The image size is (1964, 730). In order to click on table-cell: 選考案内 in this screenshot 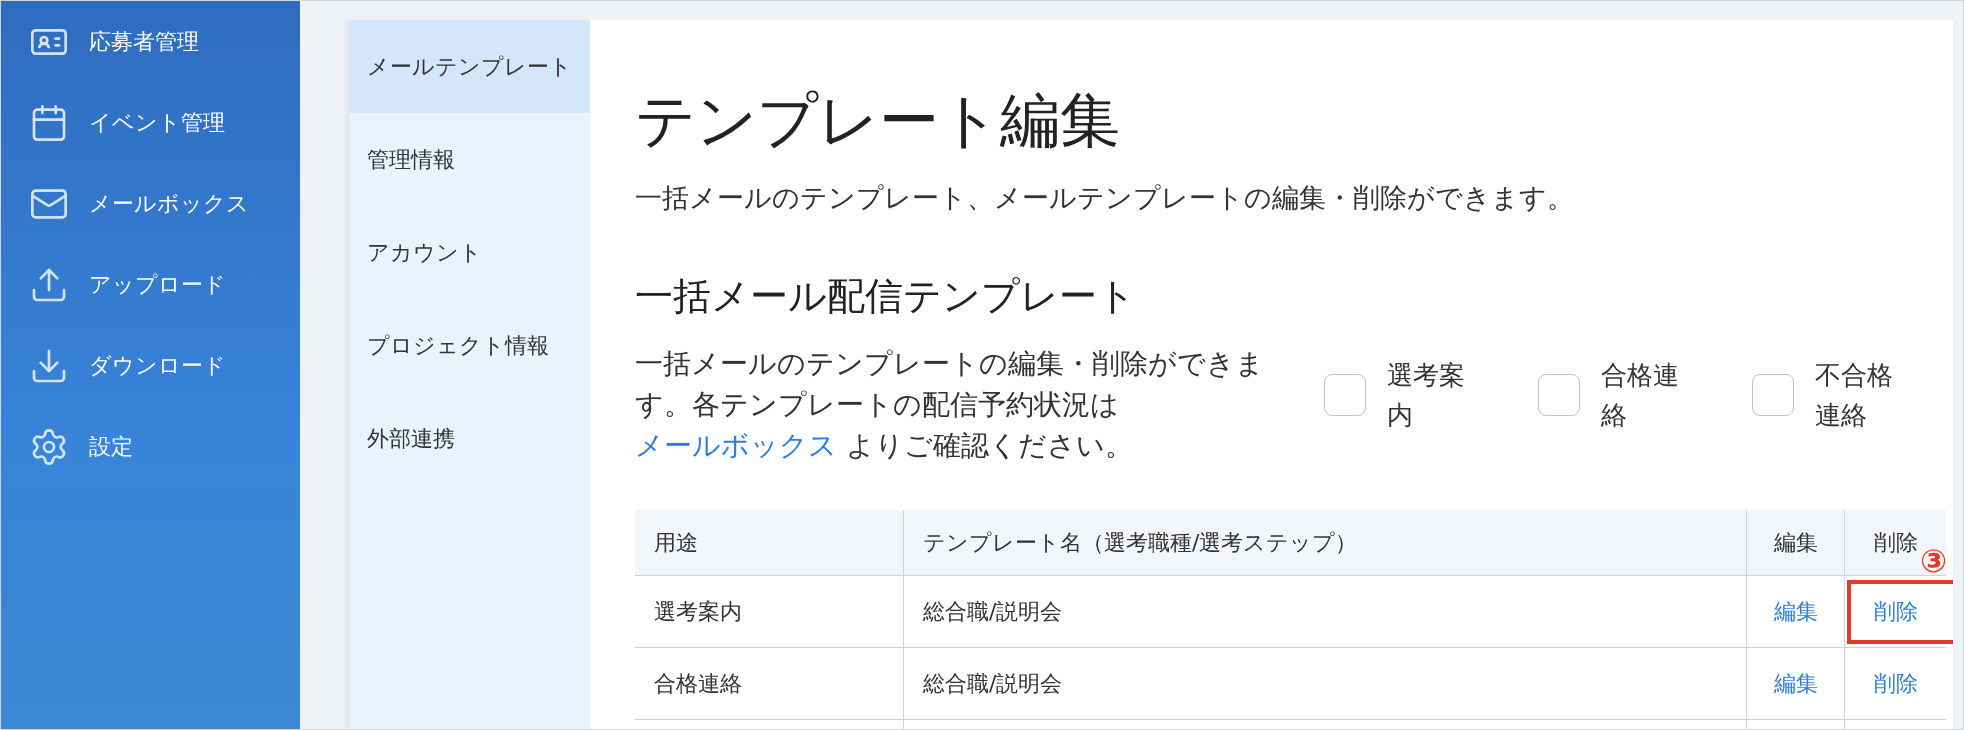, I will do `click(769, 611)`.